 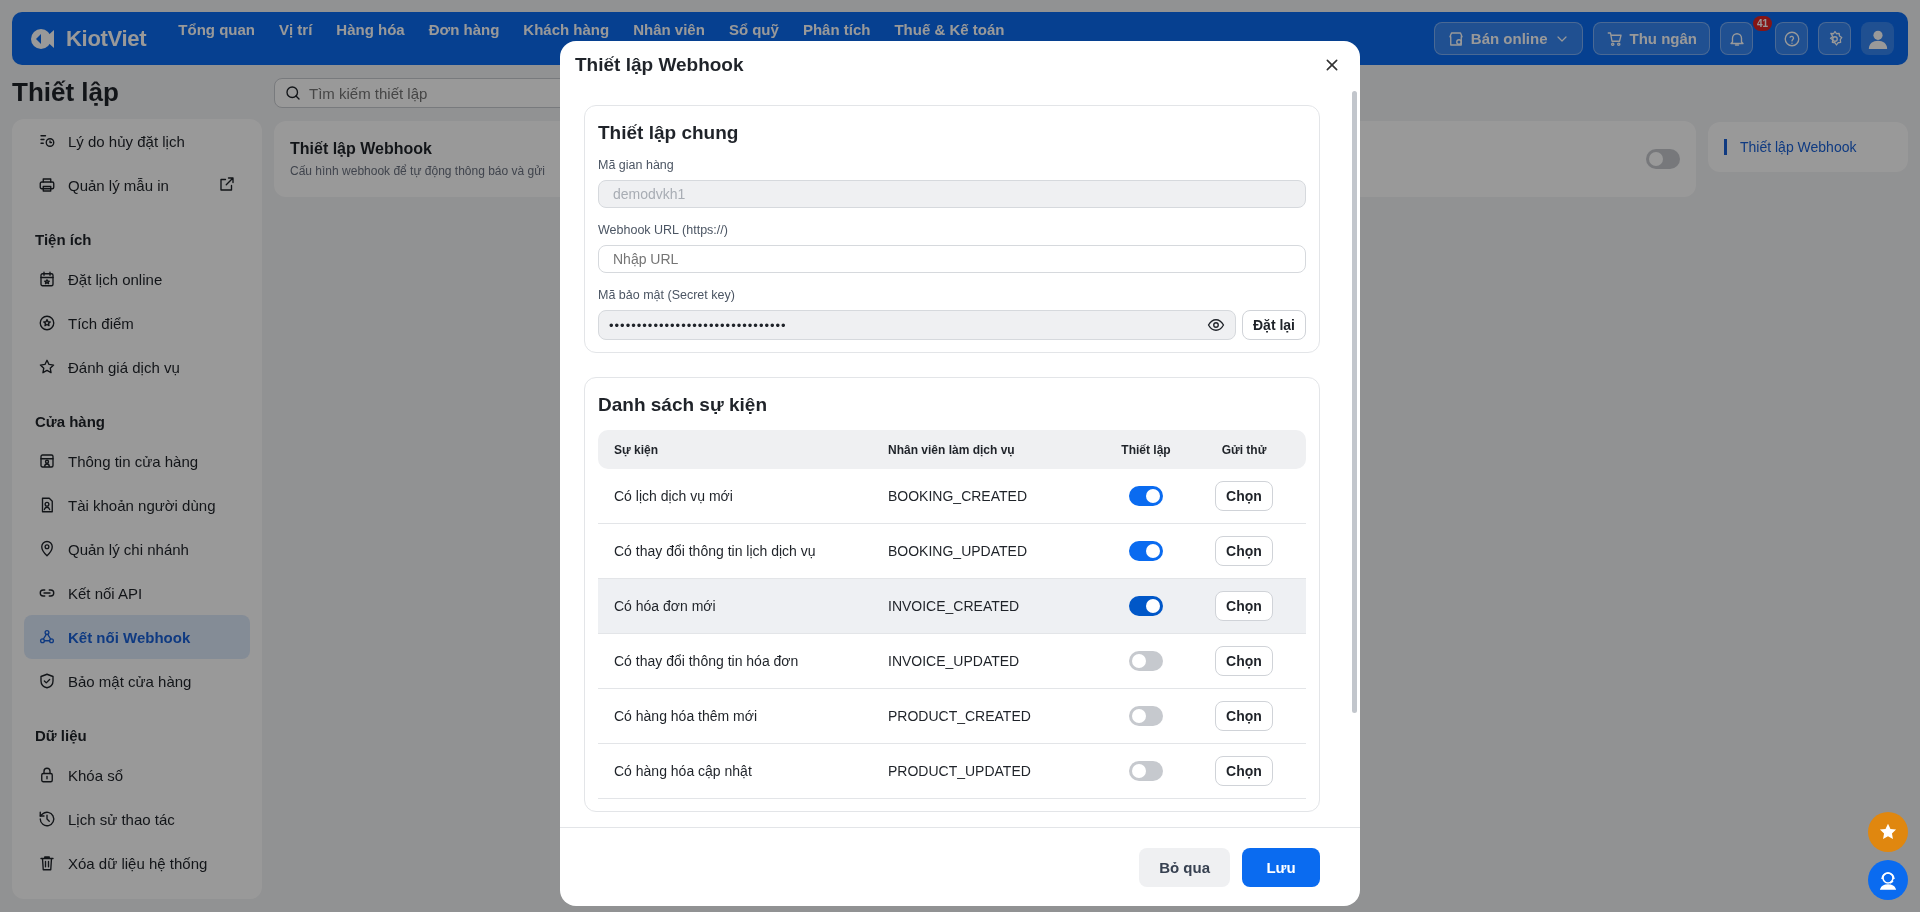 What do you see at coordinates (47, 323) in the screenshot?
I see `star-circle-icon` at bounding box center [47, 323].